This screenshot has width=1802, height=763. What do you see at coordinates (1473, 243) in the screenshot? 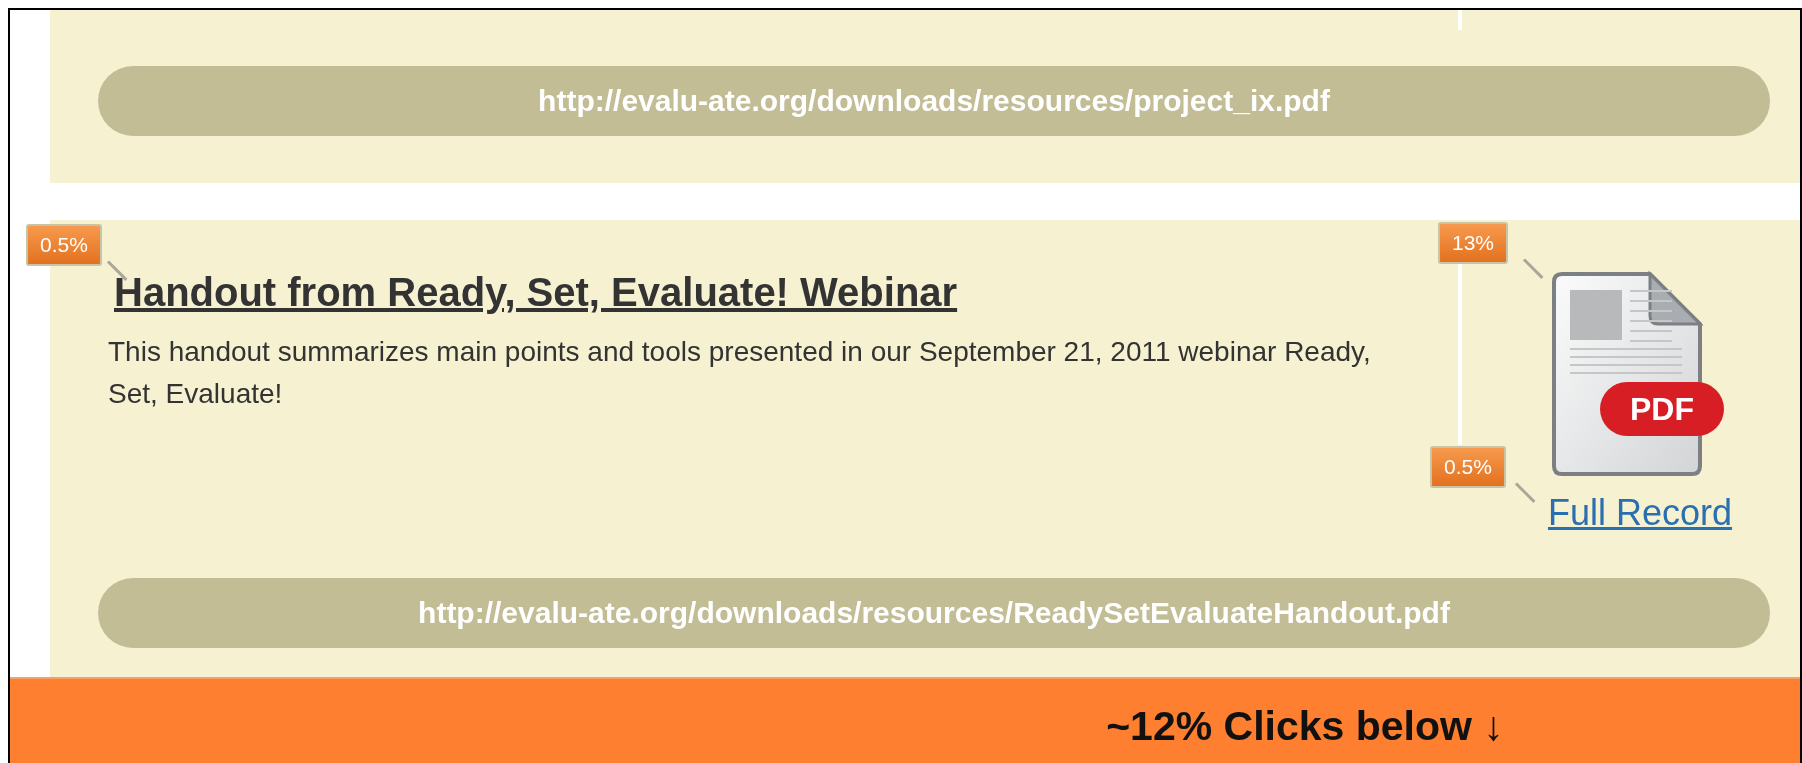
I see `click-percent-badge: 13%` at bounding box center [1473, 243].